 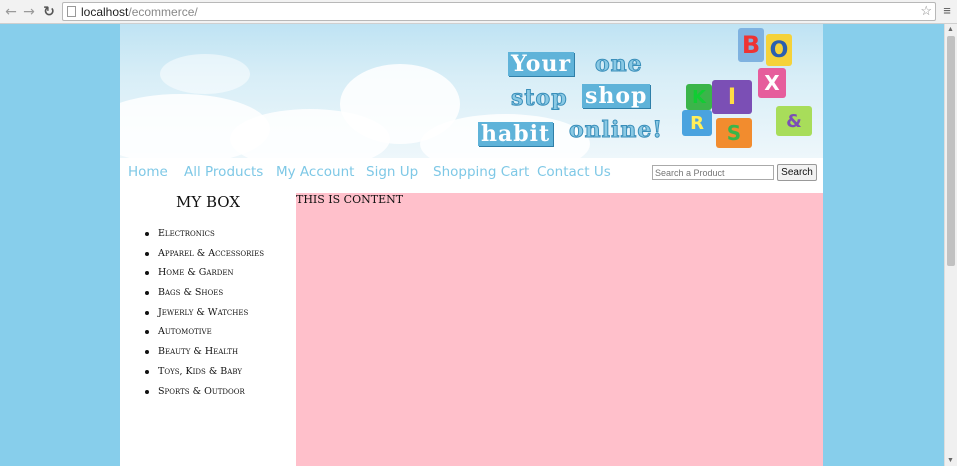 What do you see at coordinates (779, 50) in the screenshot?
I see `block-letter: O` at bounding box center [779, 50].